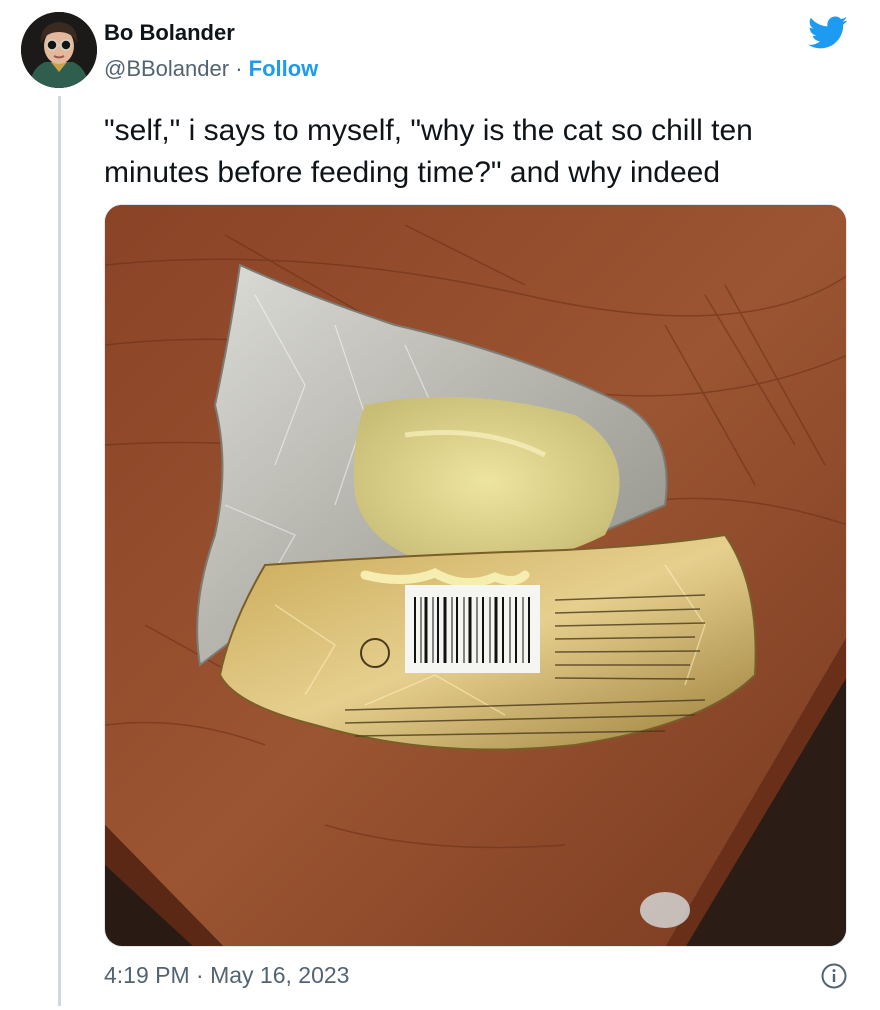  I want to click on follow-button: Follow, so click(284, 68).